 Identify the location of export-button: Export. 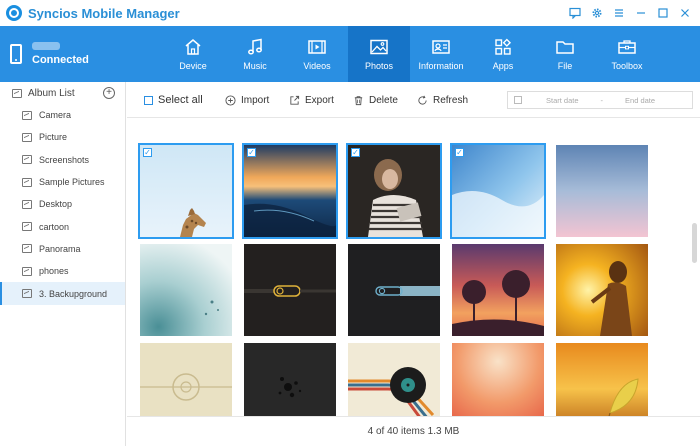
(311, 100).